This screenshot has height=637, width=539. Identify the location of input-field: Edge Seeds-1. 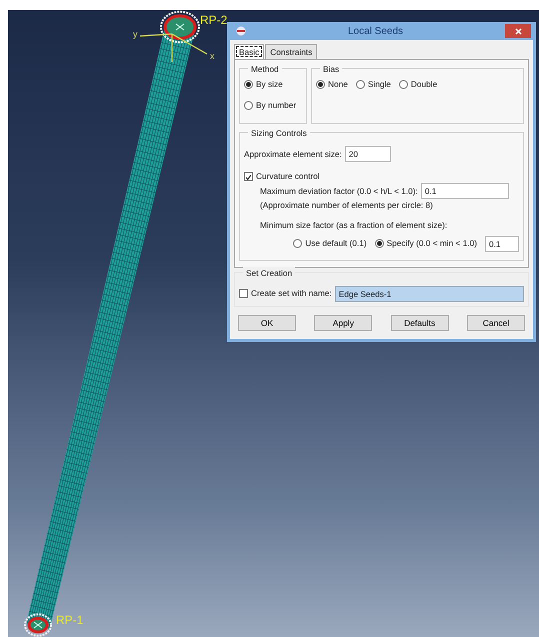
(429, 294).